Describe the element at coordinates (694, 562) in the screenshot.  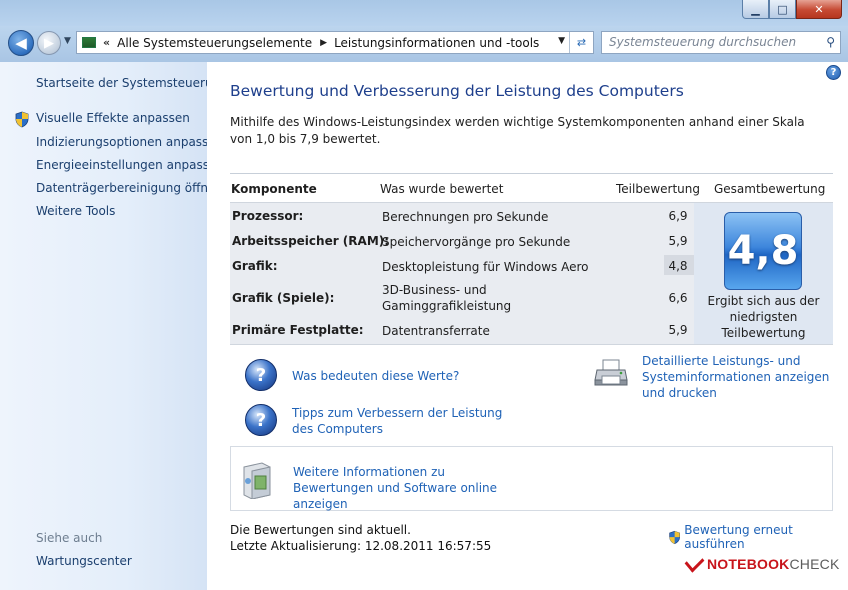
I see `checkmark-logo-icon` at that location.